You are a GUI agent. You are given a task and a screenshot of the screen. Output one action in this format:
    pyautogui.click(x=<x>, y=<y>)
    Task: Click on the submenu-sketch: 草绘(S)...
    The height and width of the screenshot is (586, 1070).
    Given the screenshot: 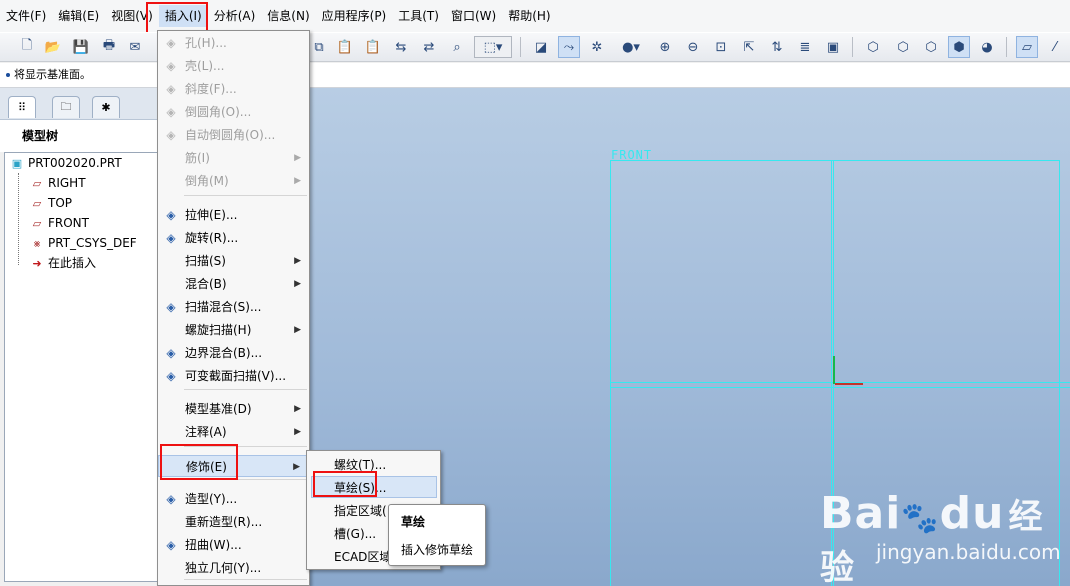 What is the action you would take?
    pyautogui.click(x=374, y=487)
    